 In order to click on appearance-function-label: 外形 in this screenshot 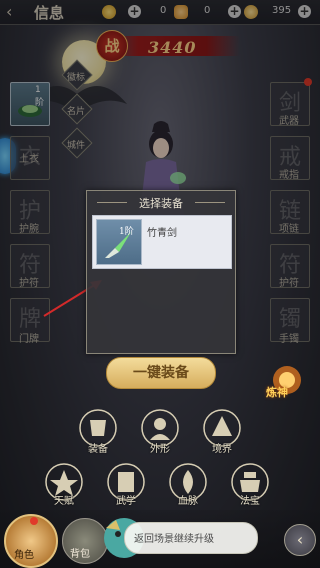, I will do `click(160, 449)`.